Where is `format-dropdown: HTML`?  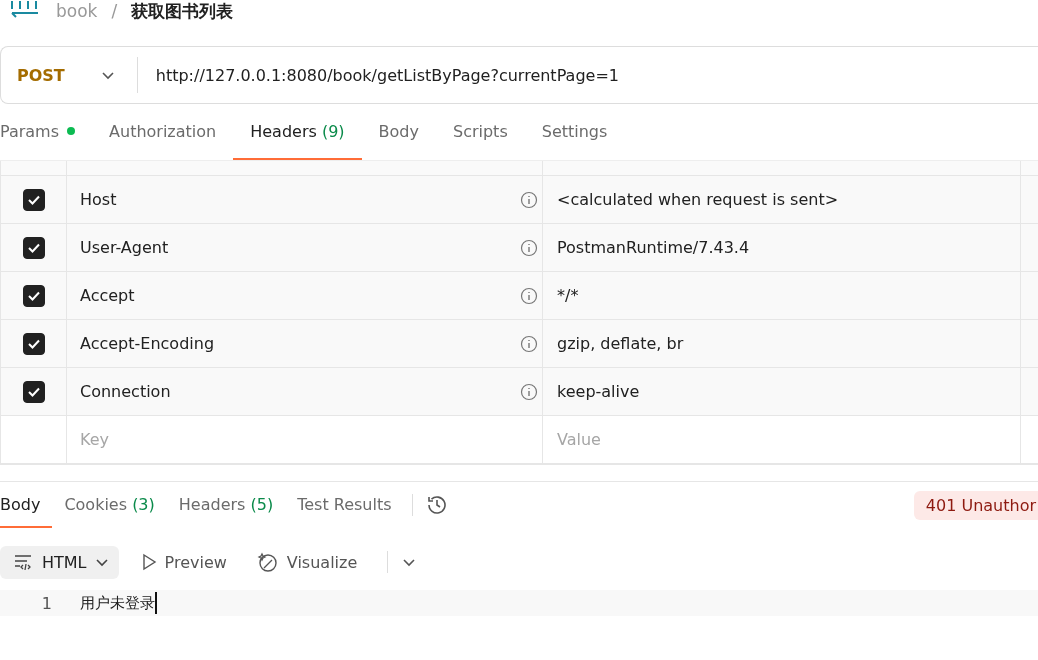
format-dropdown: HTML is located at coordinates (59, 562).